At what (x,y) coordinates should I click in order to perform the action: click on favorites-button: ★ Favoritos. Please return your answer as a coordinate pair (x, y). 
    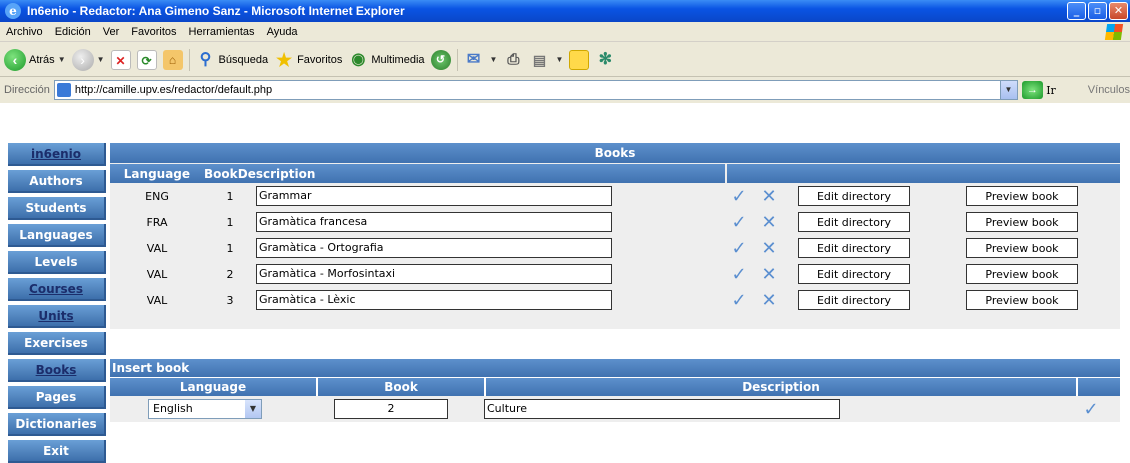
    Looking at the image, I should click on (308, 60).